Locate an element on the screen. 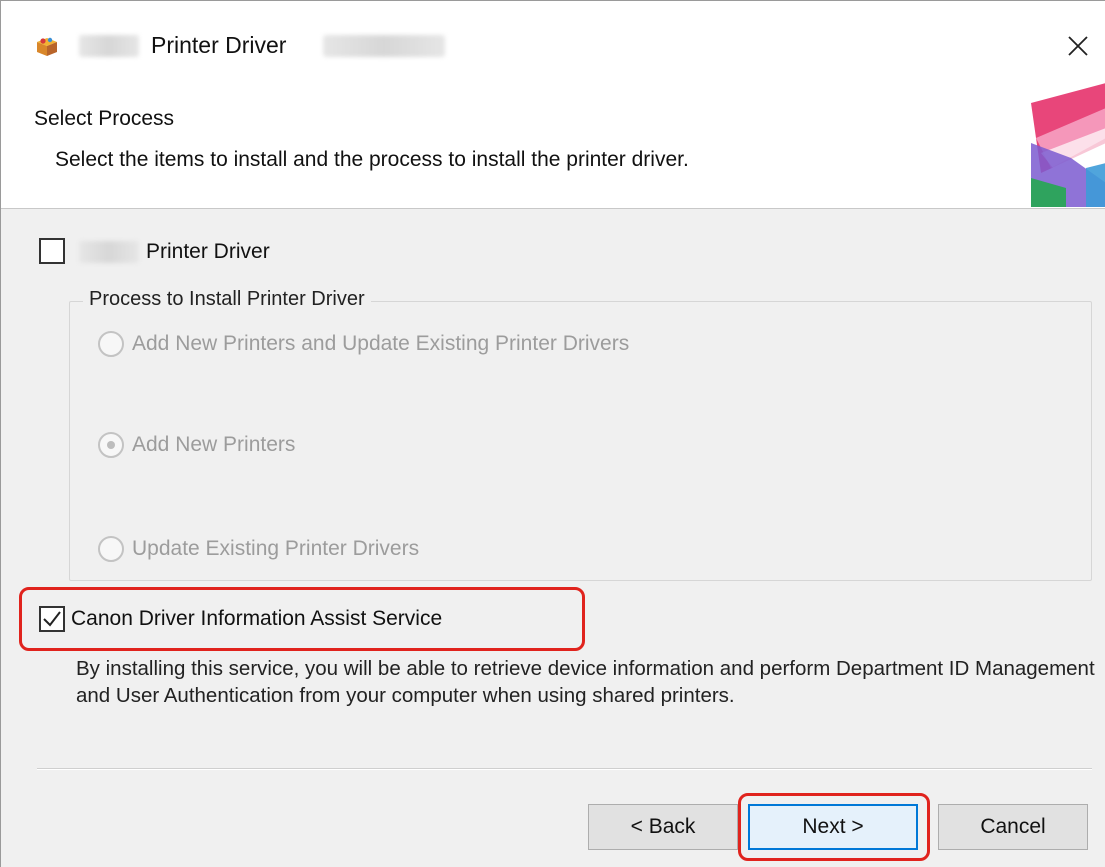 This screenshot has width=1105, height=867. printer-driver-label: Printer Driver is located at coordinates (208, 251).